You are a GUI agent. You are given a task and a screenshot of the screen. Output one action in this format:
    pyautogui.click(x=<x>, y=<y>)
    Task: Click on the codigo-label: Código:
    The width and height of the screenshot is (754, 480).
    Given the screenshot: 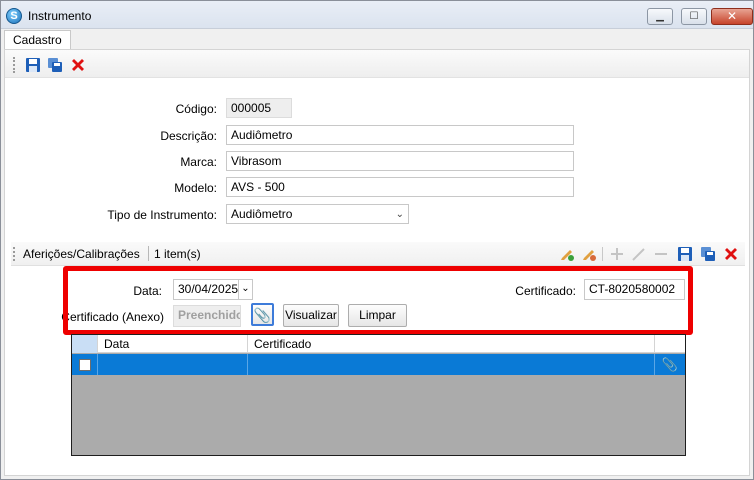 What is the action you would take?
    pyautogui.click(x=196, y=109)
    